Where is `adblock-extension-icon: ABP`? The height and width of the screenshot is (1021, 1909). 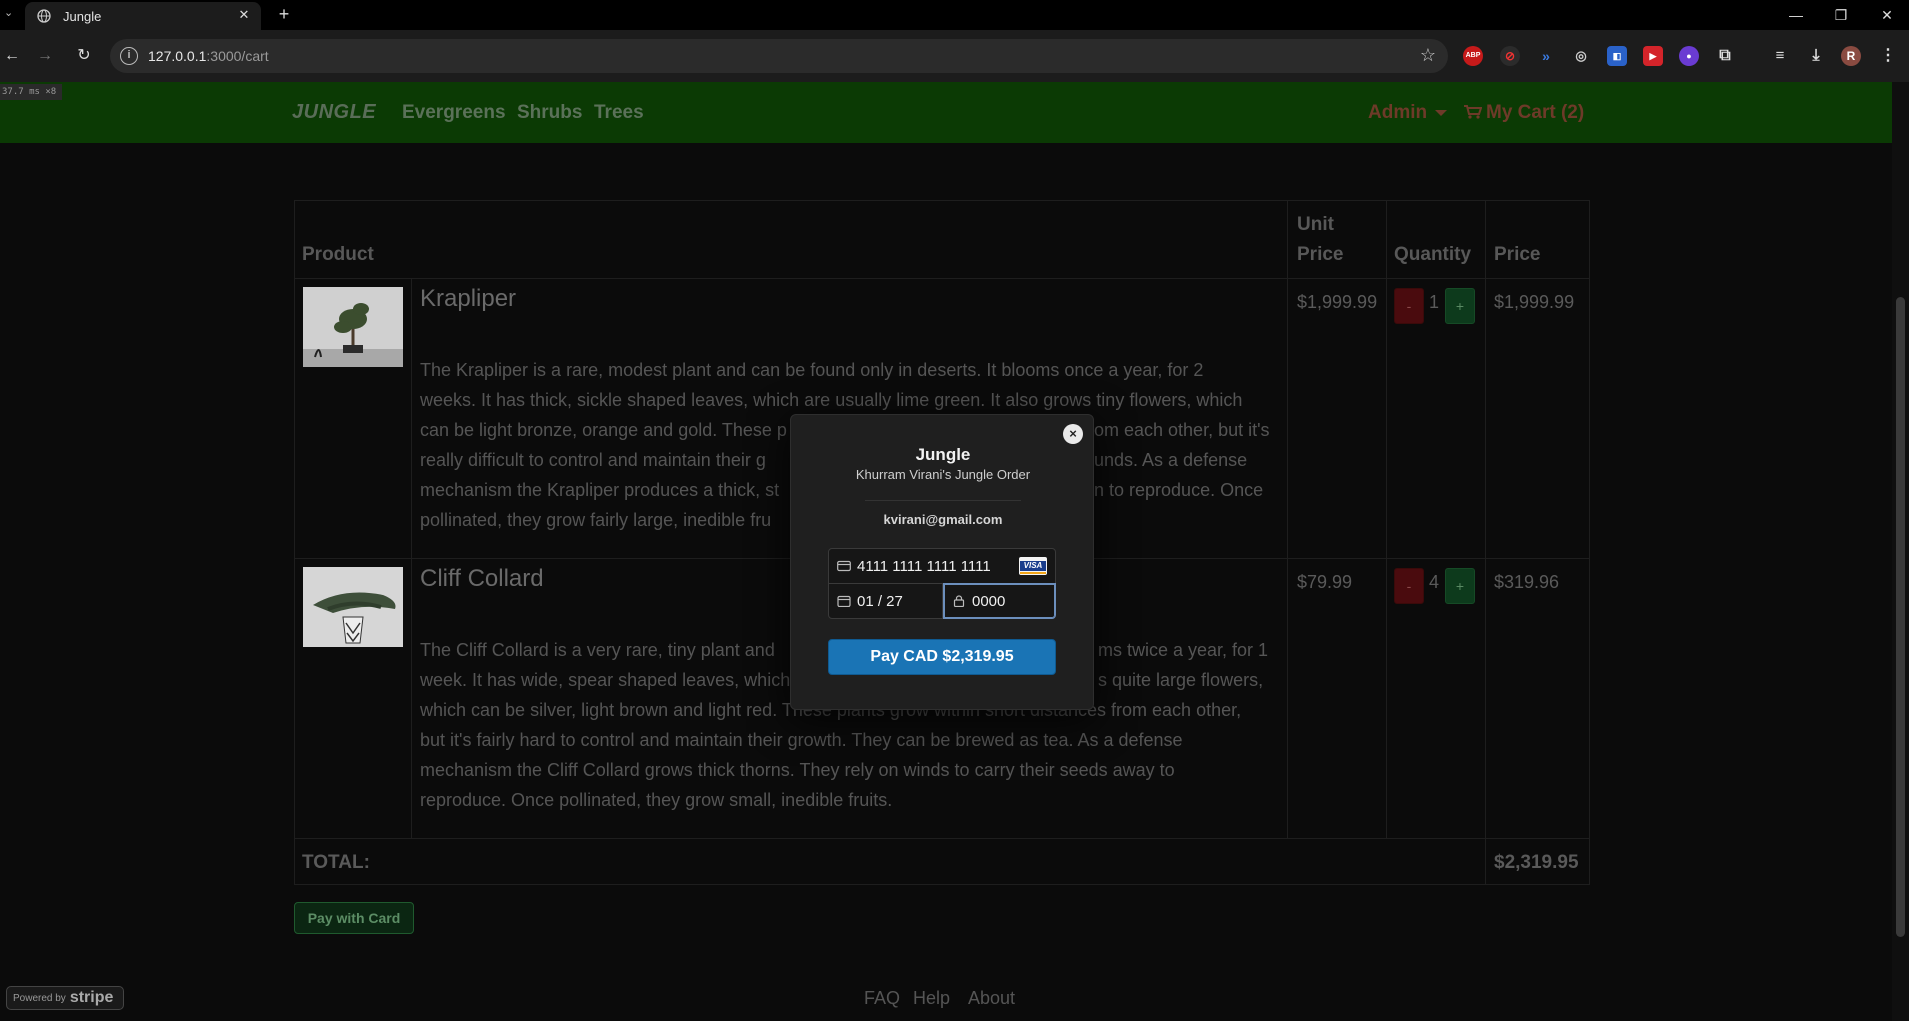 adblock-extension-icon: ABP is located at coordinates (1473, 56).